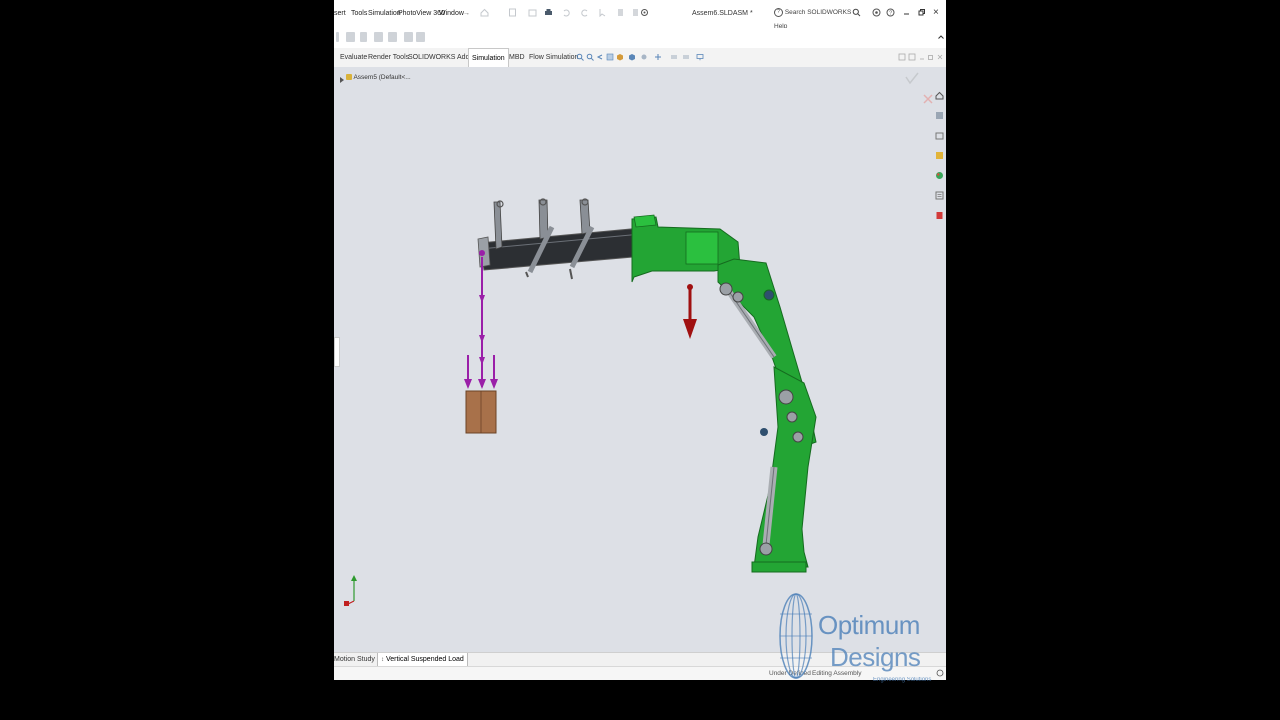 This screenshot has height=720, width=1280. I want to click on crane-main-body, so click(724, 393).